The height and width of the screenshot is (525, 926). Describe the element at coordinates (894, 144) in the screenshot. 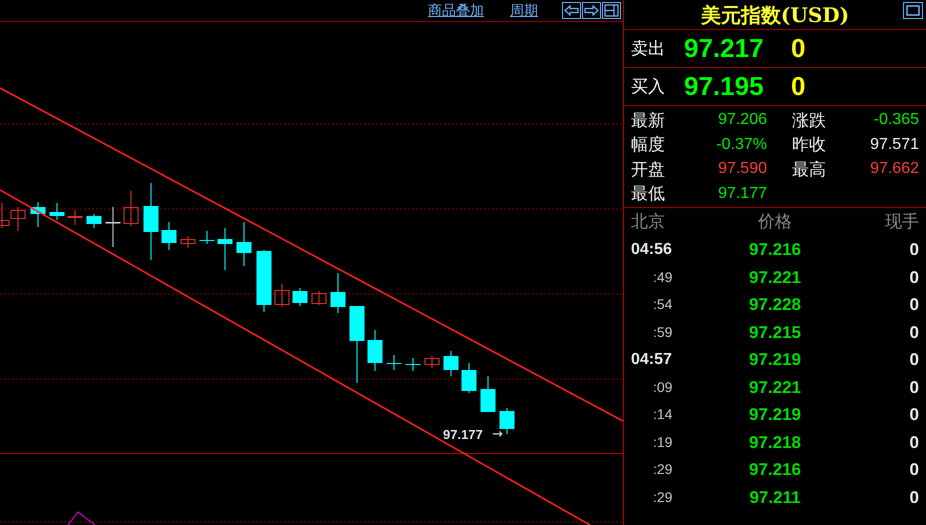

I see `stat-value: 97.571` at that location.